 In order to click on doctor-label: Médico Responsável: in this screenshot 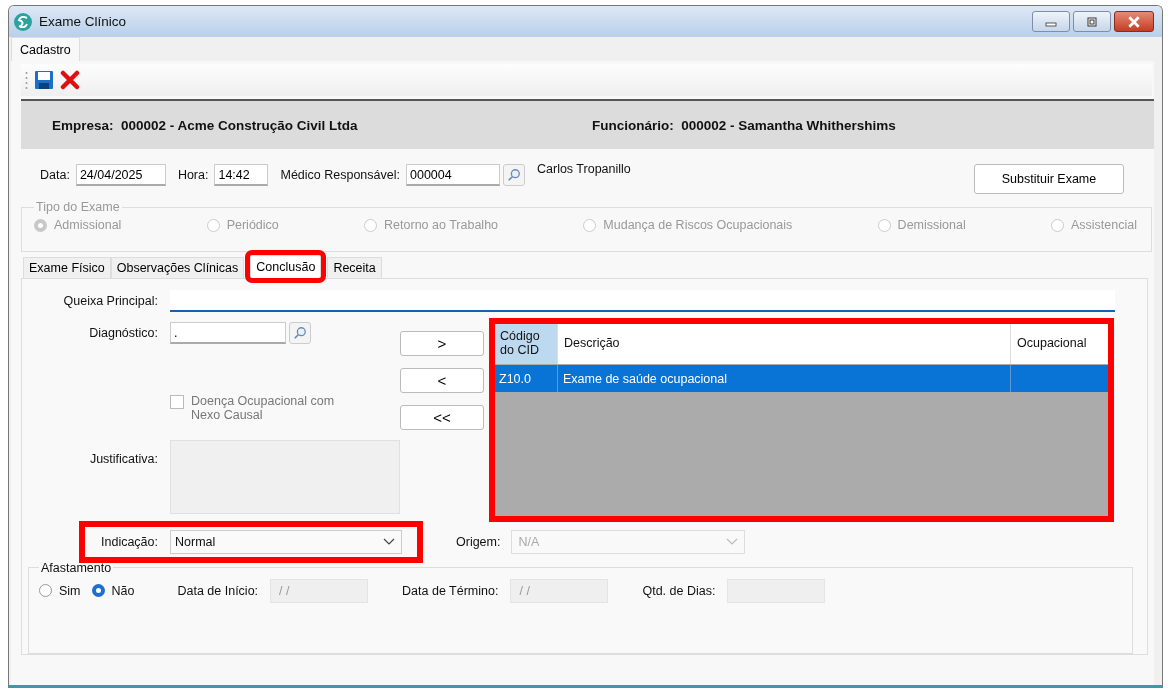, I will do `click(340, 175)`.